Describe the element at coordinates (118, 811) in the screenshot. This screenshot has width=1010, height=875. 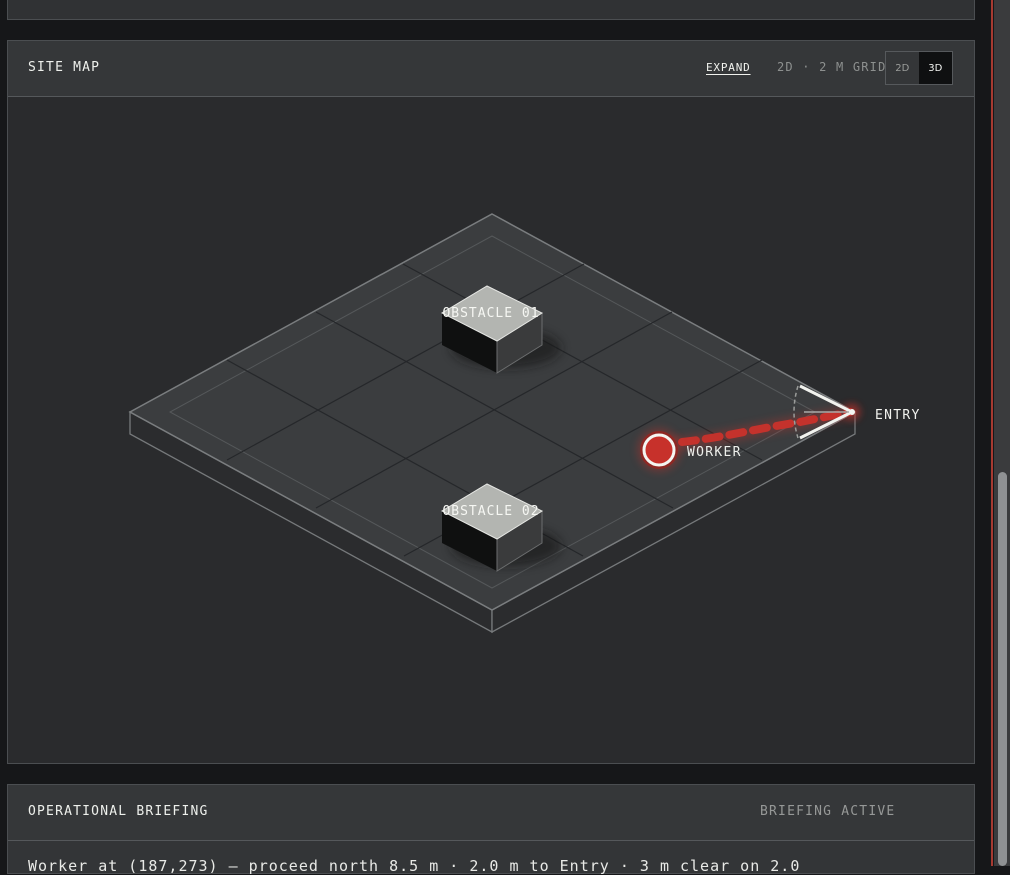
I see `briefing-title: OPERATIONAL BRIEFING` at that location.